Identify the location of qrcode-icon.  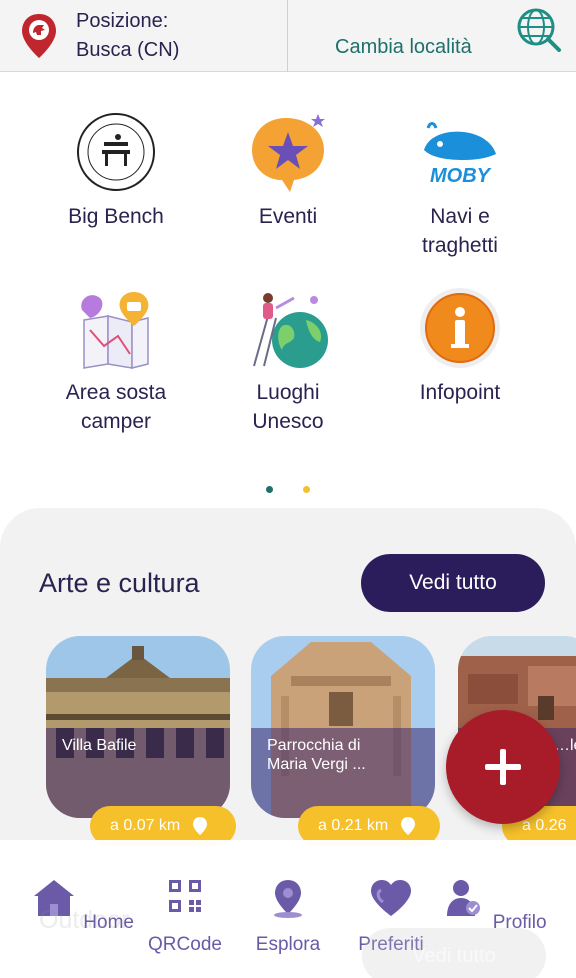
(185, 896).